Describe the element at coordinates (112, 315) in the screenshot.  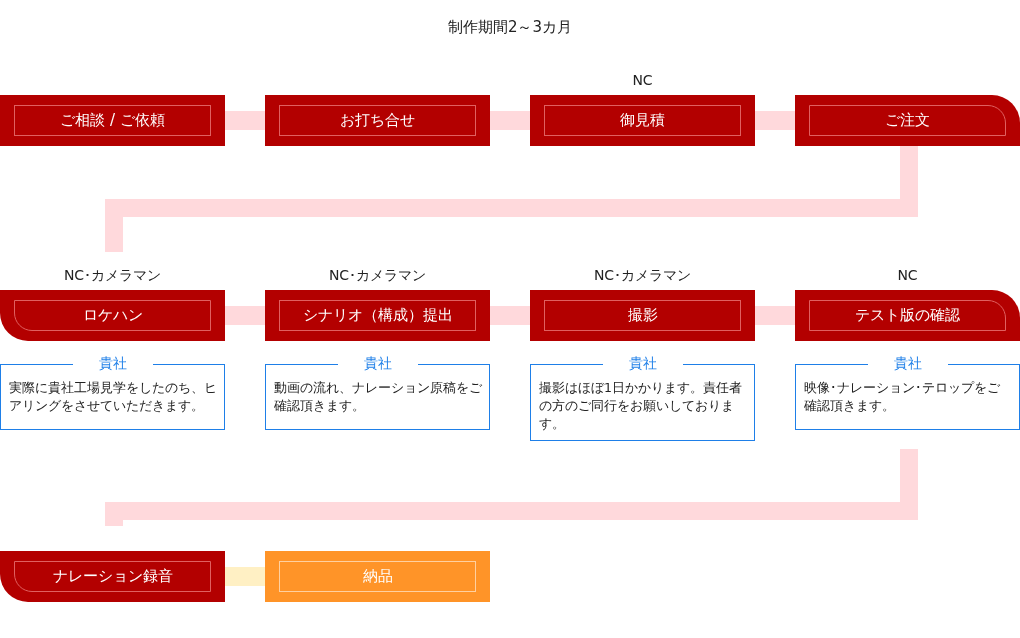
I see `step-label: ロケハン` at that location.